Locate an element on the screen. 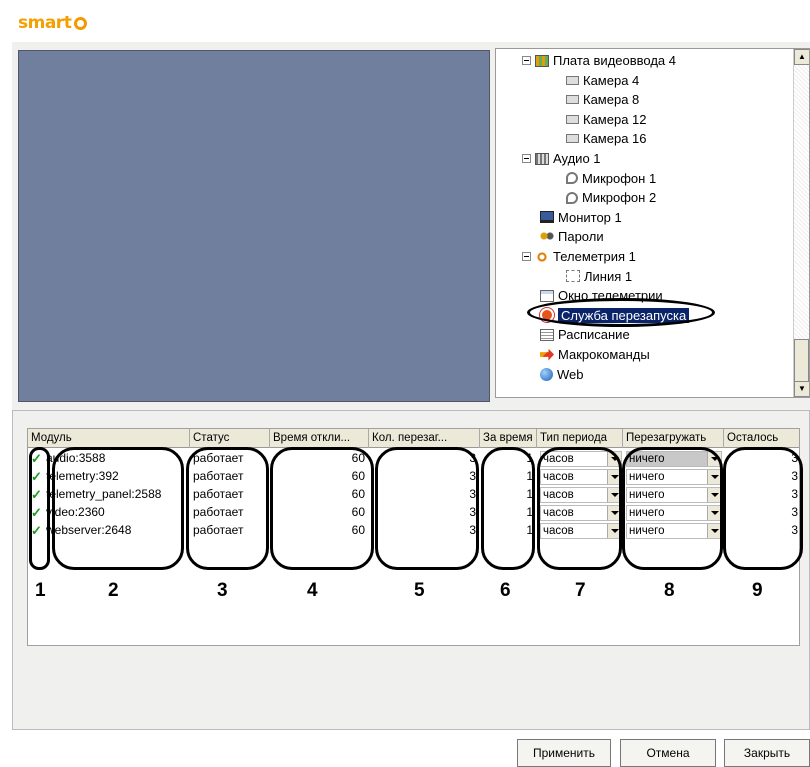 Image resolution: width=810 pixels, height=767 pixels. scroll-down-icon: ▼ is located at coordinates (801, 389).